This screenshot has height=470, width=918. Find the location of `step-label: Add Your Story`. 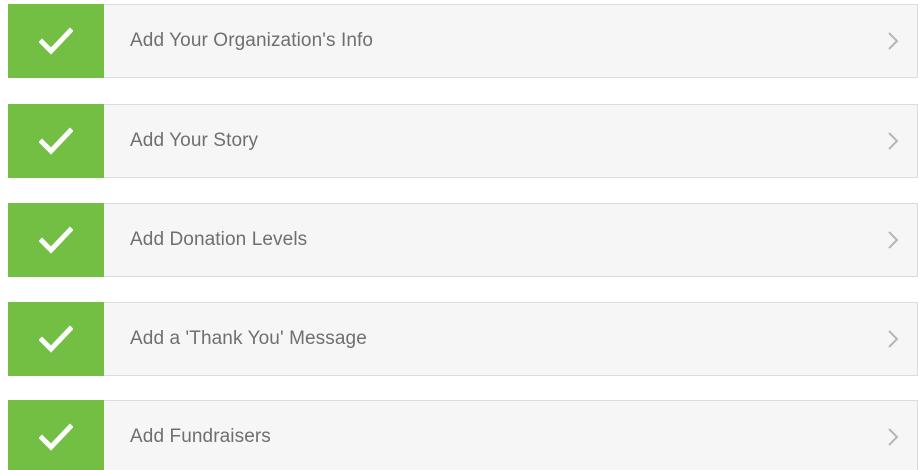

step-label: Add Your Story is located at coordinates (194, 140).